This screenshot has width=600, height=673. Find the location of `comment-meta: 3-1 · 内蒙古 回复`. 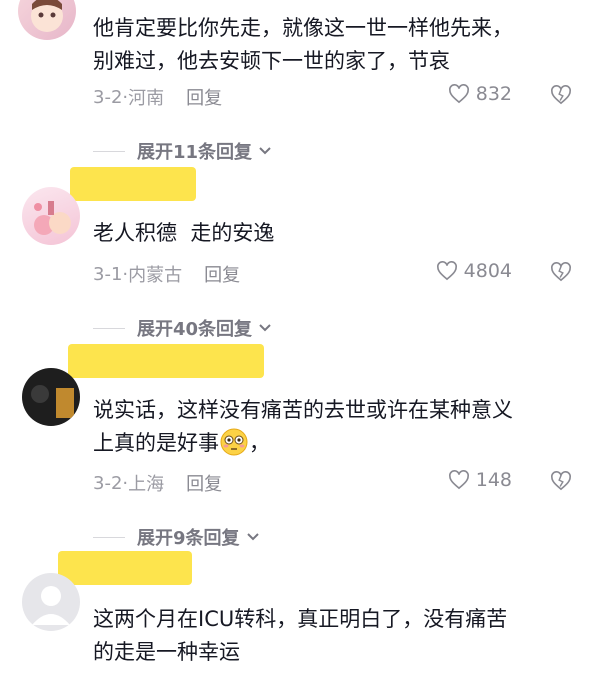

comment-meta: 3-1 · 内蒙古 回复 is located at coordinates (166, 274).